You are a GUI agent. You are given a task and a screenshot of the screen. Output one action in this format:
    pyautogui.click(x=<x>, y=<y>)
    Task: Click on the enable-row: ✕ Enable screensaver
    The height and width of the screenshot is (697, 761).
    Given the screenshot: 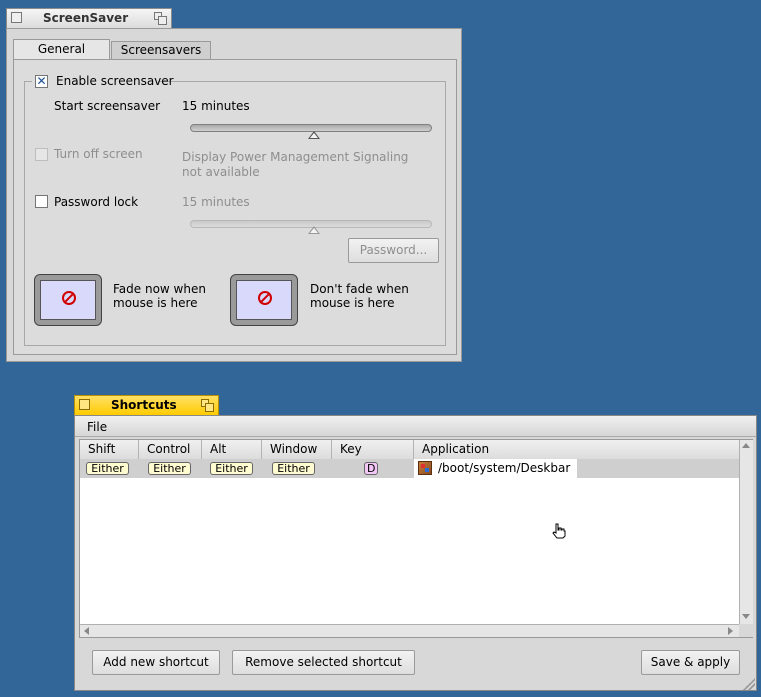 What is the action you would take?
    pyautogui.click(x=103, y=81)
    